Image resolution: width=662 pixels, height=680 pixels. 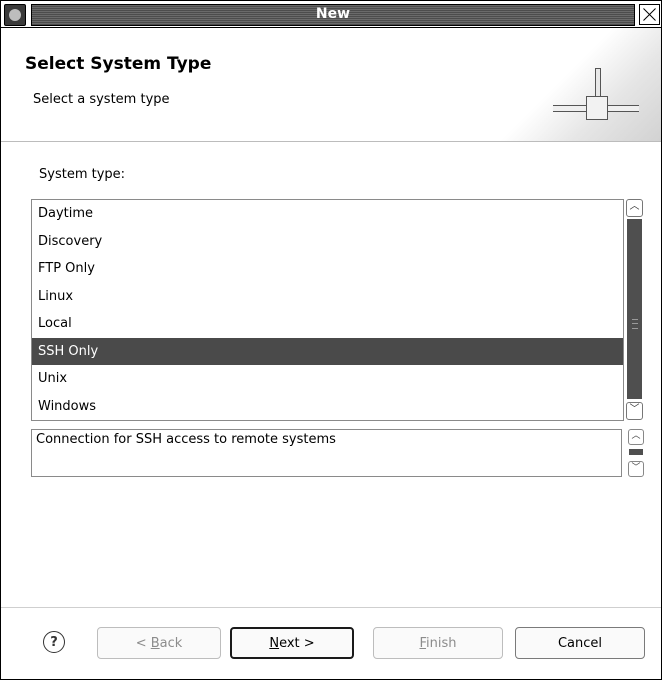 I want to click on system-type-scrollbar: ︿ ﹀, so click(x=635, y=309).